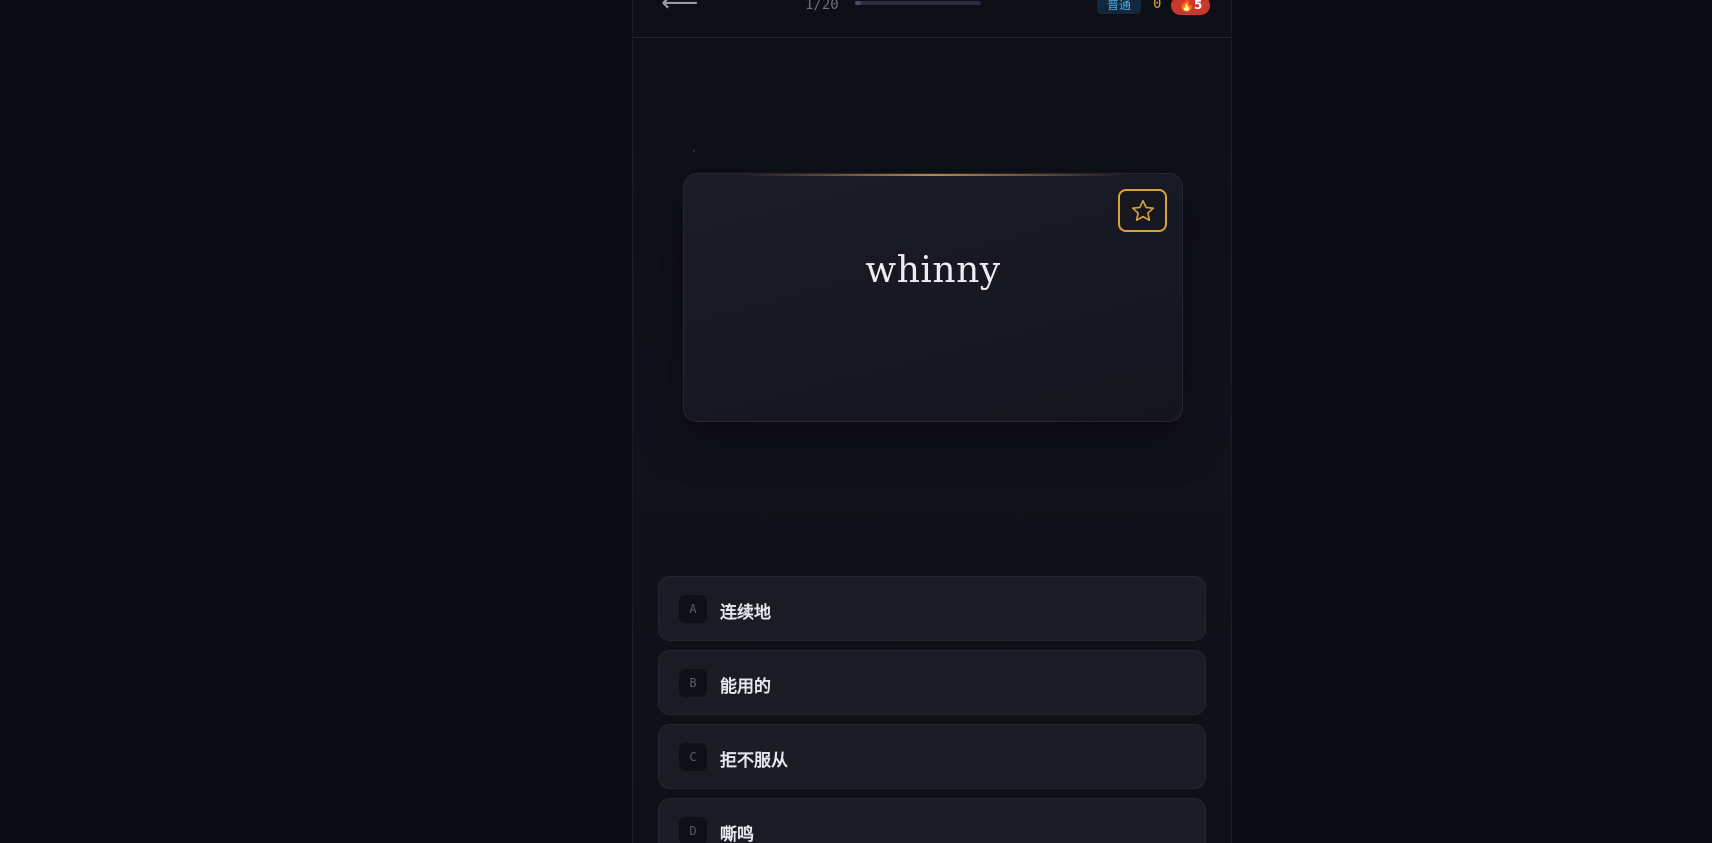 The image size is (1712, 843). Describe the element at coordinates (1191, 7) in the screenshot. I see `streak-badge: 🔥5` at that location.